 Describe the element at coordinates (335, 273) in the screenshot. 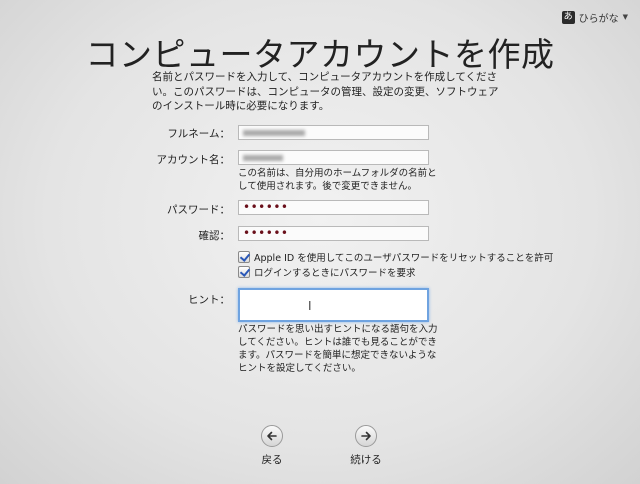

I see `require-password-label: ログインするときにパスワードを要求` at that location.